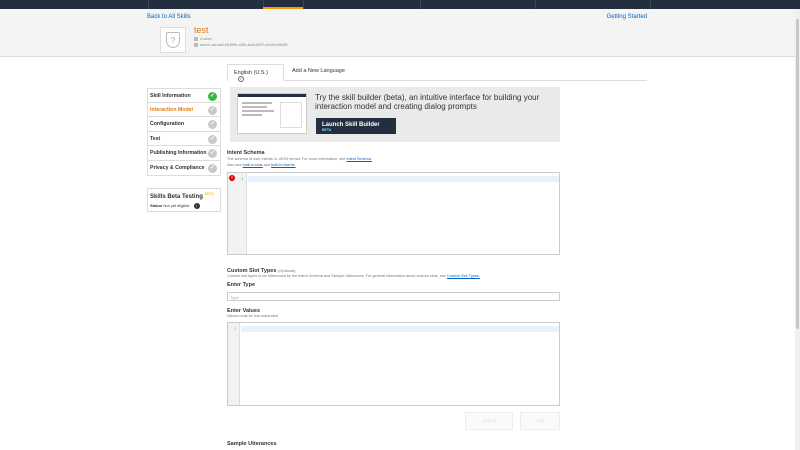 The image size is (800, 450). Describe the element at coordinates (253, 316) in the screenshot. I see `enter-values-desc: Values must be line-separated` at that location.